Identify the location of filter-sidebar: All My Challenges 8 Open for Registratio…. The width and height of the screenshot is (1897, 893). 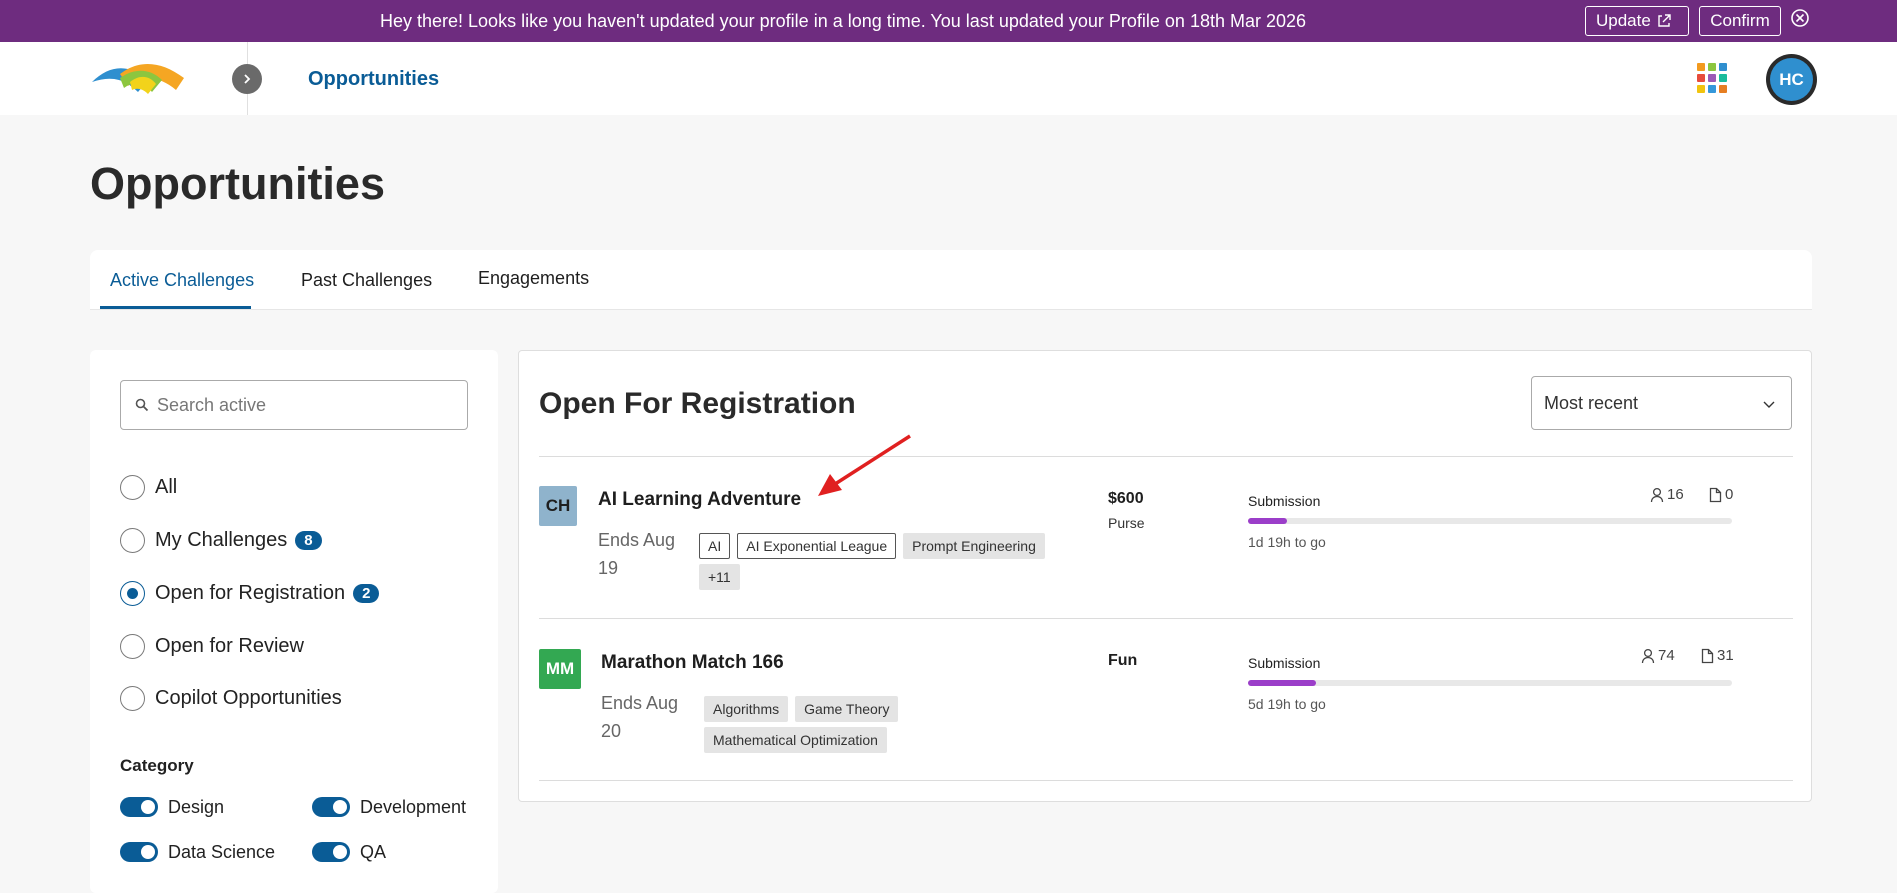
(294, 621).